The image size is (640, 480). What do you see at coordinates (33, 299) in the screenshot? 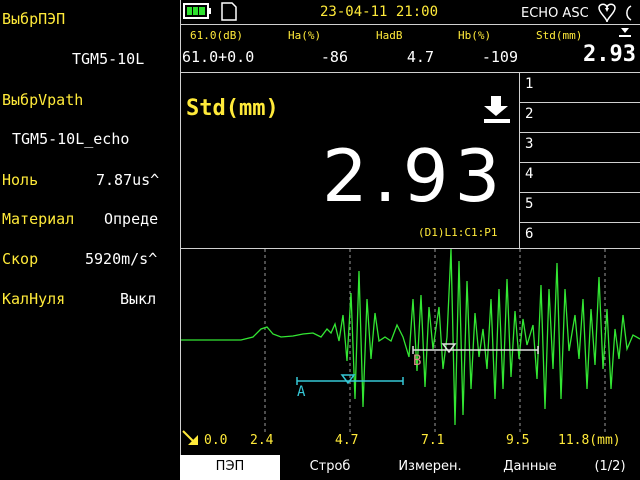
I see `param-zerocal-label: КалНуля` at bounding box center [33, 299].